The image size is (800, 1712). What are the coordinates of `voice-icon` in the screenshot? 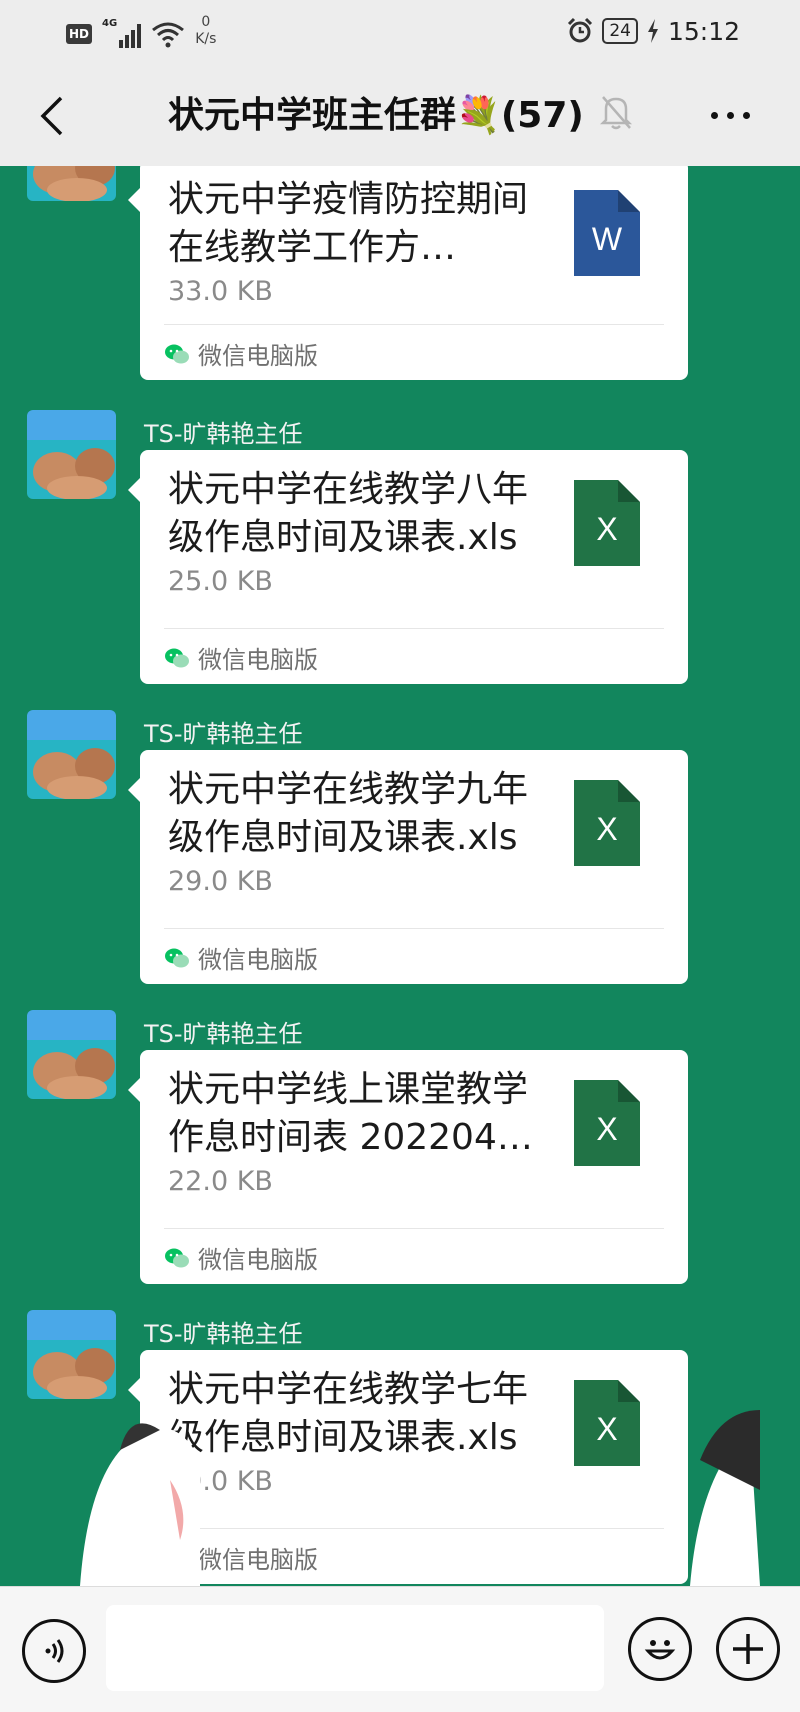 It's located at (54, 1651).